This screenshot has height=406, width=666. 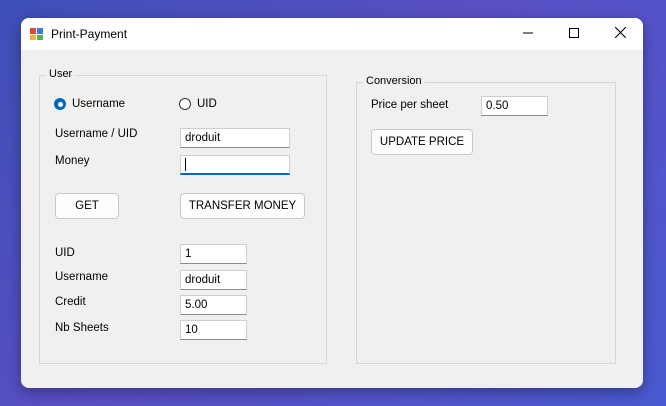 I want to click on username-uid-label: Username / UID, so click(x=96, y=134).